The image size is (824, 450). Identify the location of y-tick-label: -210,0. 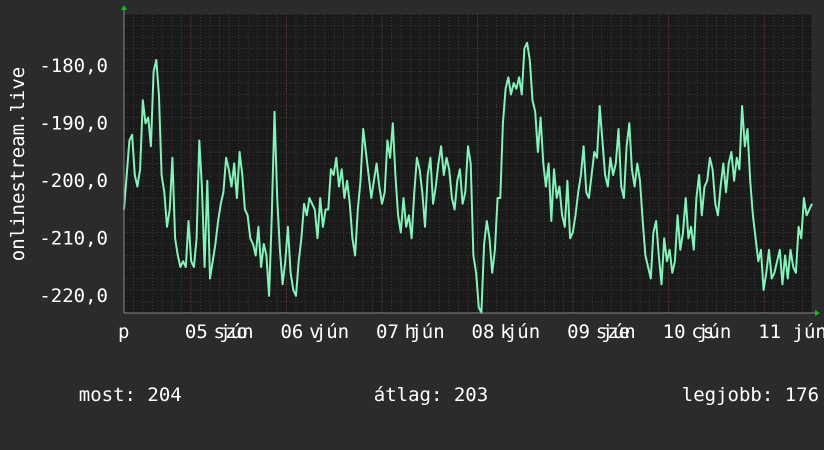
(73, 238).